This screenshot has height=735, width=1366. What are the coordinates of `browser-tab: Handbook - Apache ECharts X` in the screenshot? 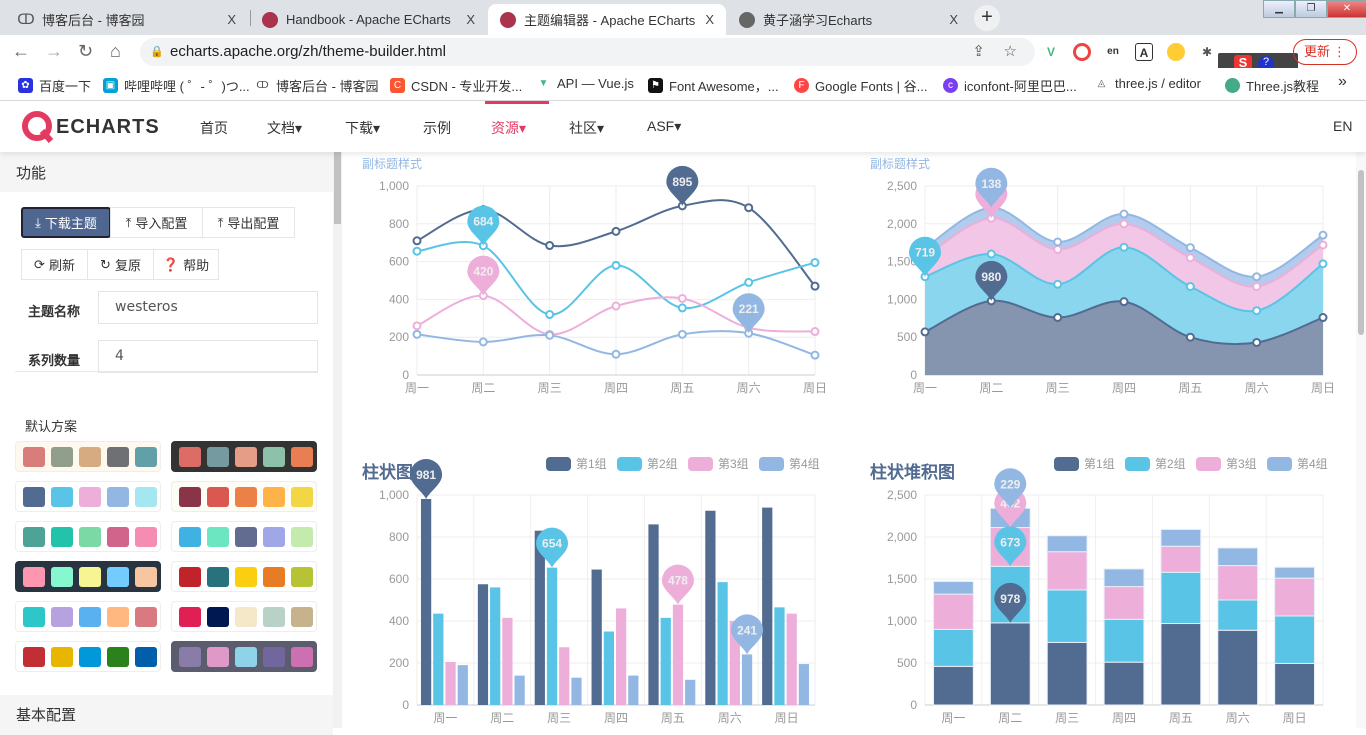 It's located at (368, 19).